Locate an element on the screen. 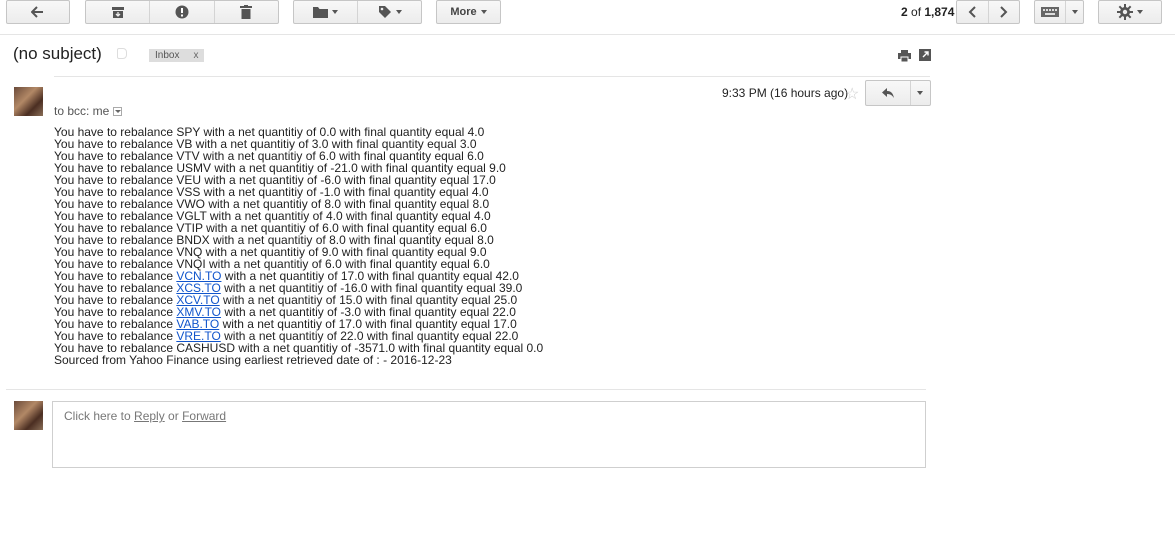 The height and width of the screenshot is (540, 1175). toolbar-divider is located at coordinates (587, 34).